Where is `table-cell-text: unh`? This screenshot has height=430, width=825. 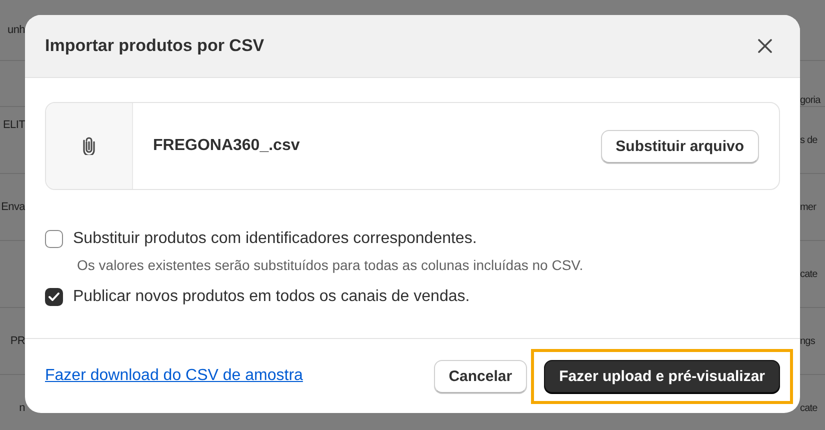 table-cell-text: unh is located at coordinates (16, 30).